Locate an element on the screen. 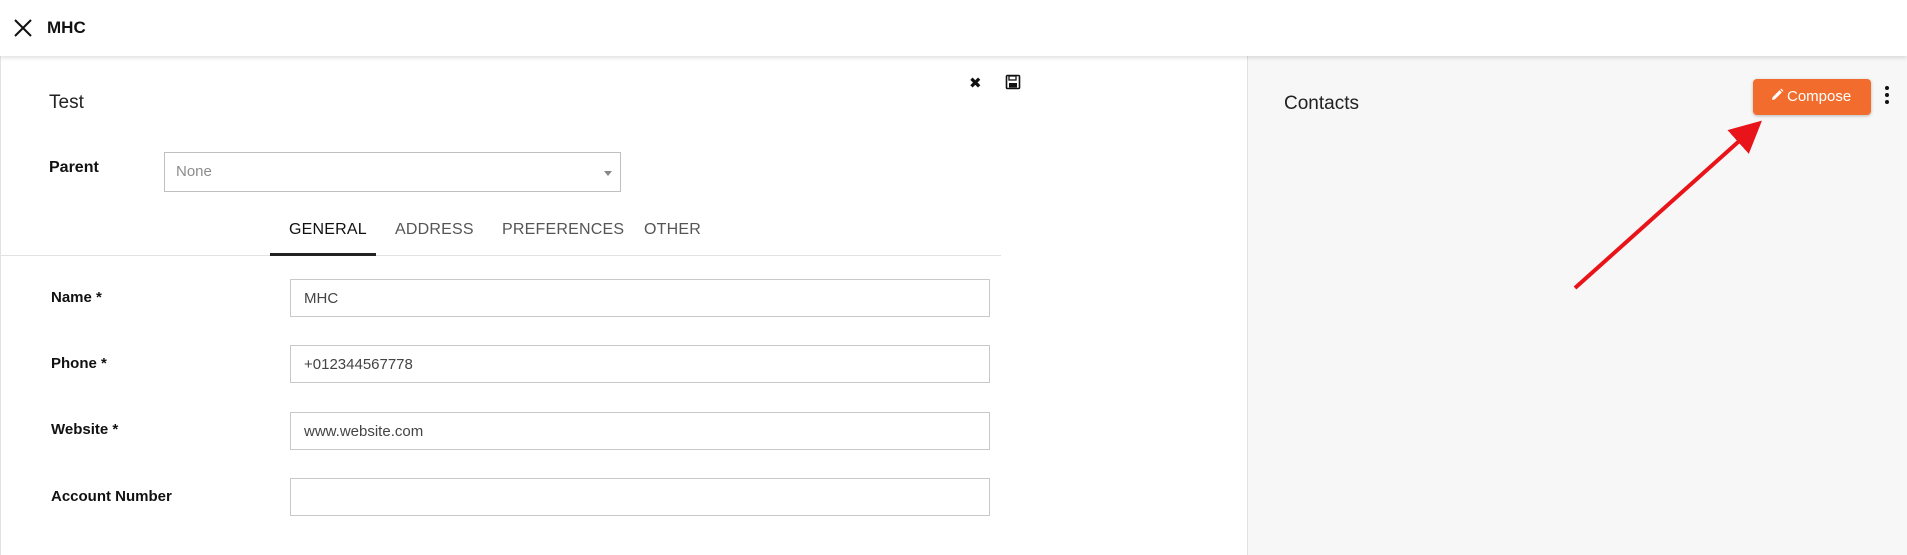  times-icon: ✖ is located at coordinates (975, 83).